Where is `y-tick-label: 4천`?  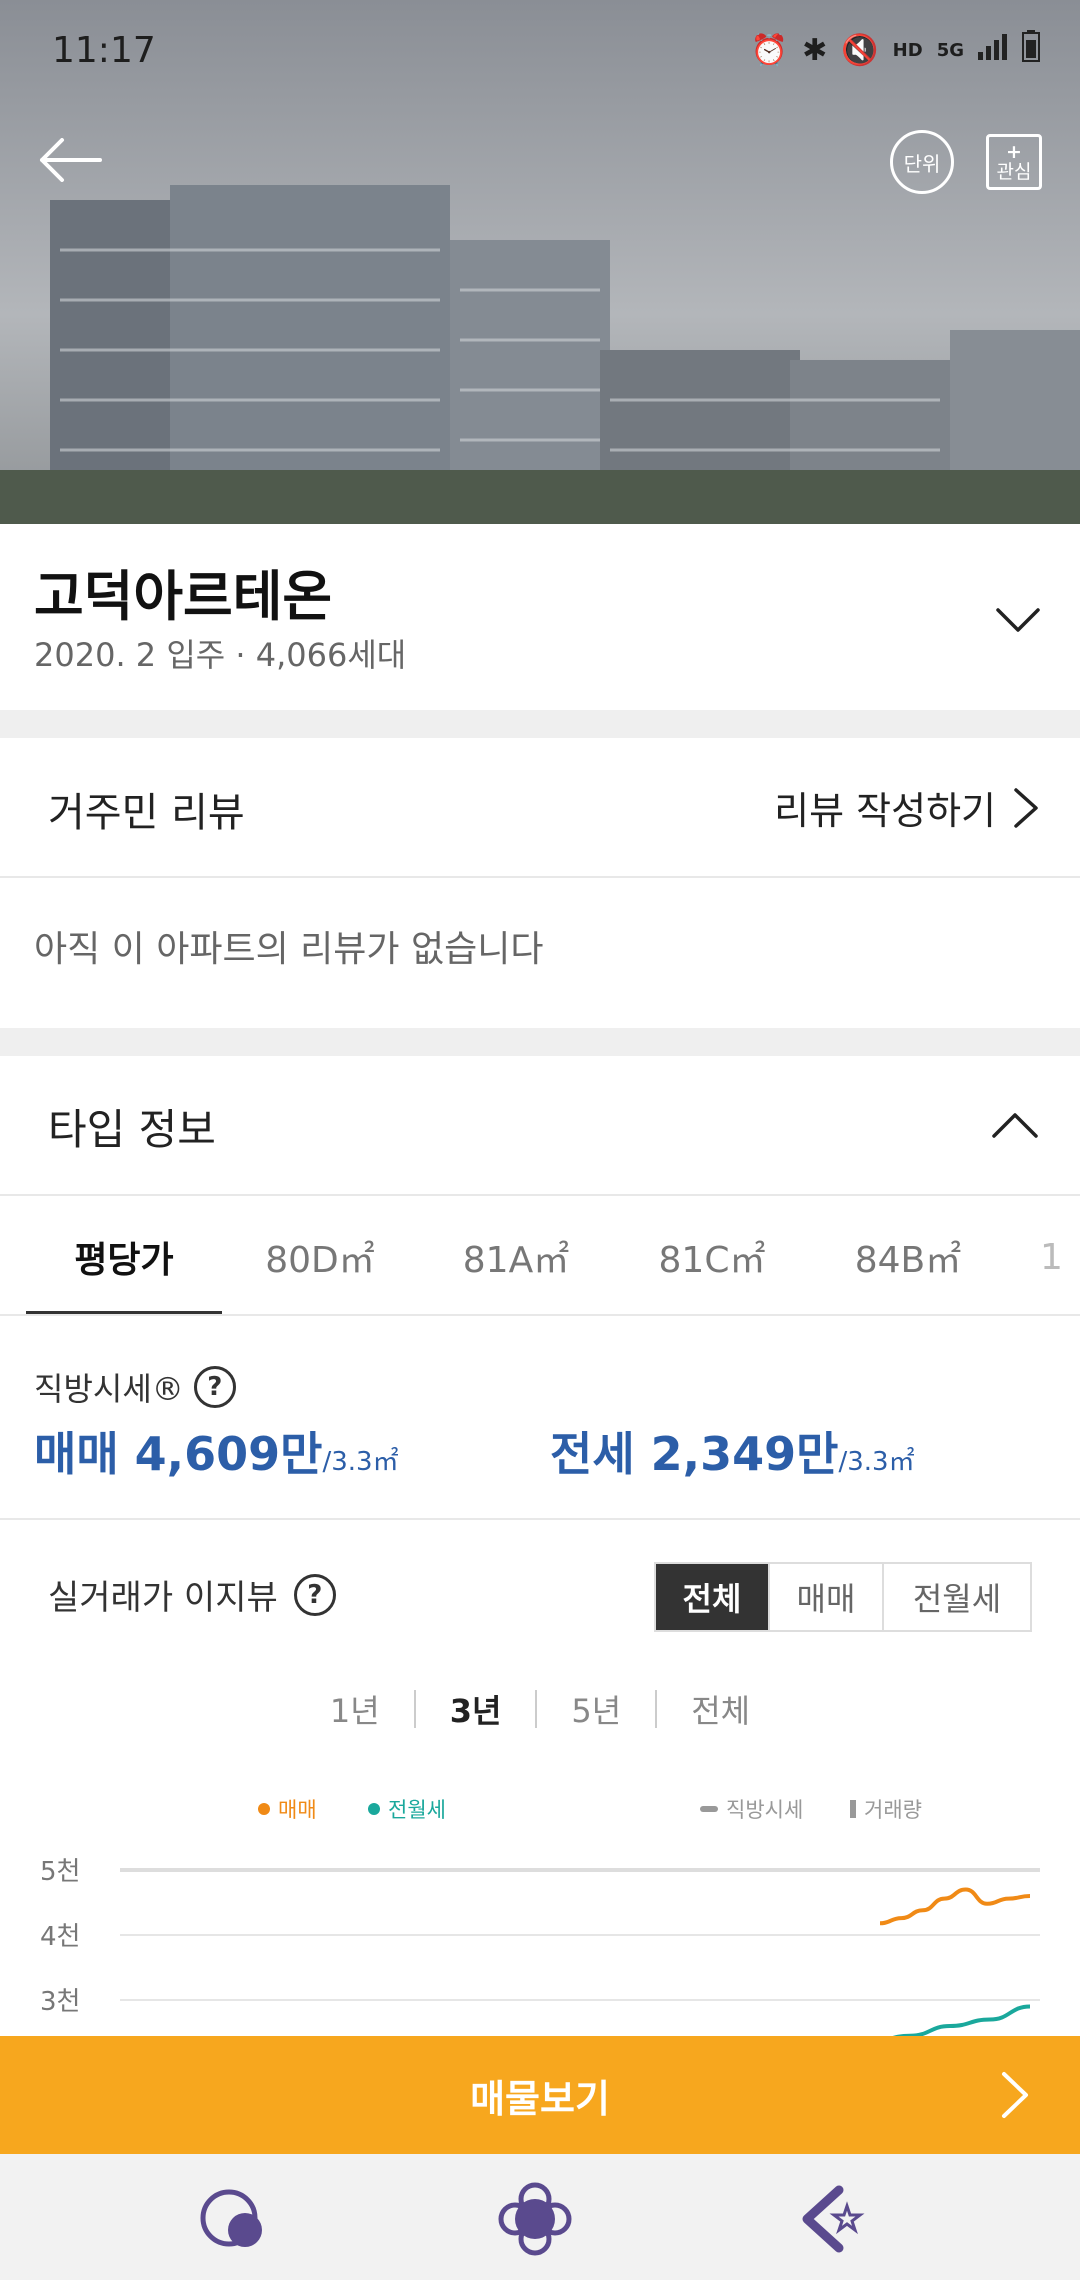 y-tick-label: 4천 is located at coordinates (60, 1937).